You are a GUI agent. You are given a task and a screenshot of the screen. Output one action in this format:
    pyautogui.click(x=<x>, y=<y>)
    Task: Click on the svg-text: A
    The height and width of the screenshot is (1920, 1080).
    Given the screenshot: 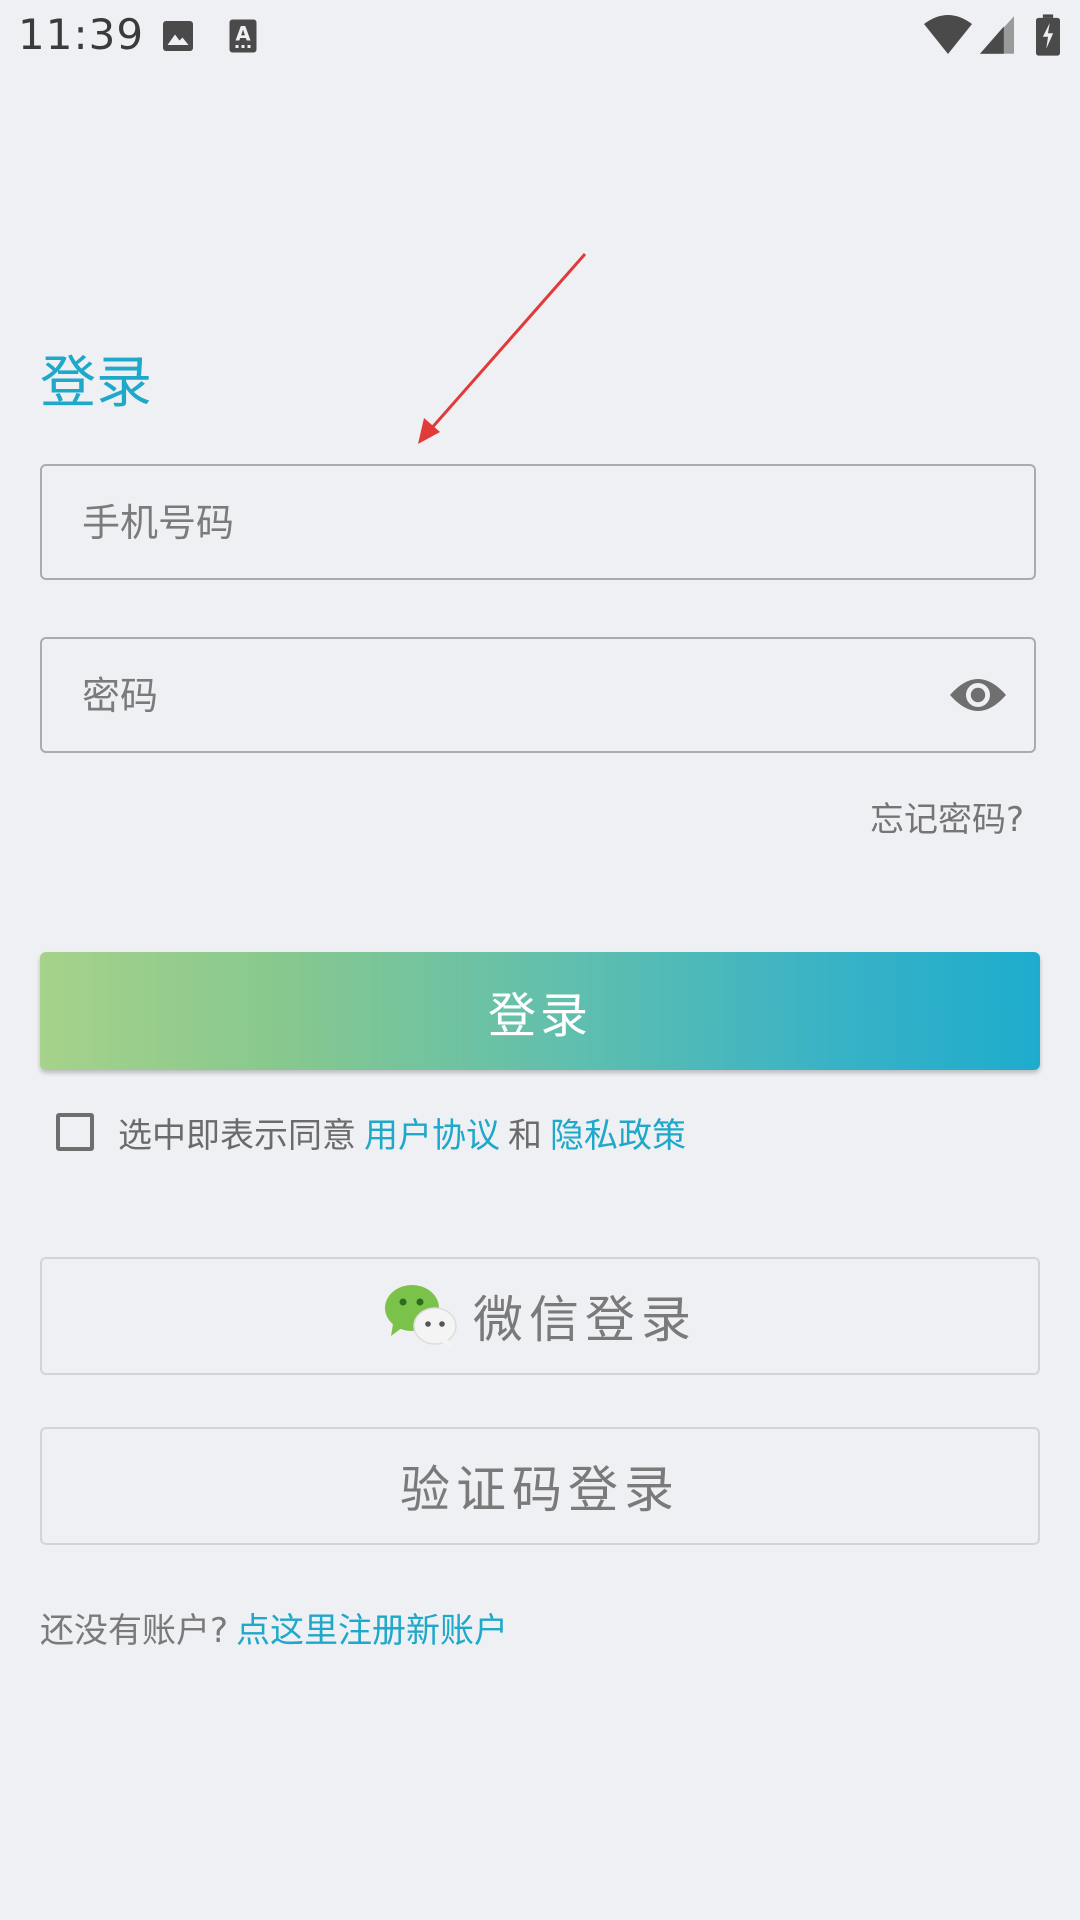 What is the action you would take?
    pyautogui.click(x=242, y=34)
    